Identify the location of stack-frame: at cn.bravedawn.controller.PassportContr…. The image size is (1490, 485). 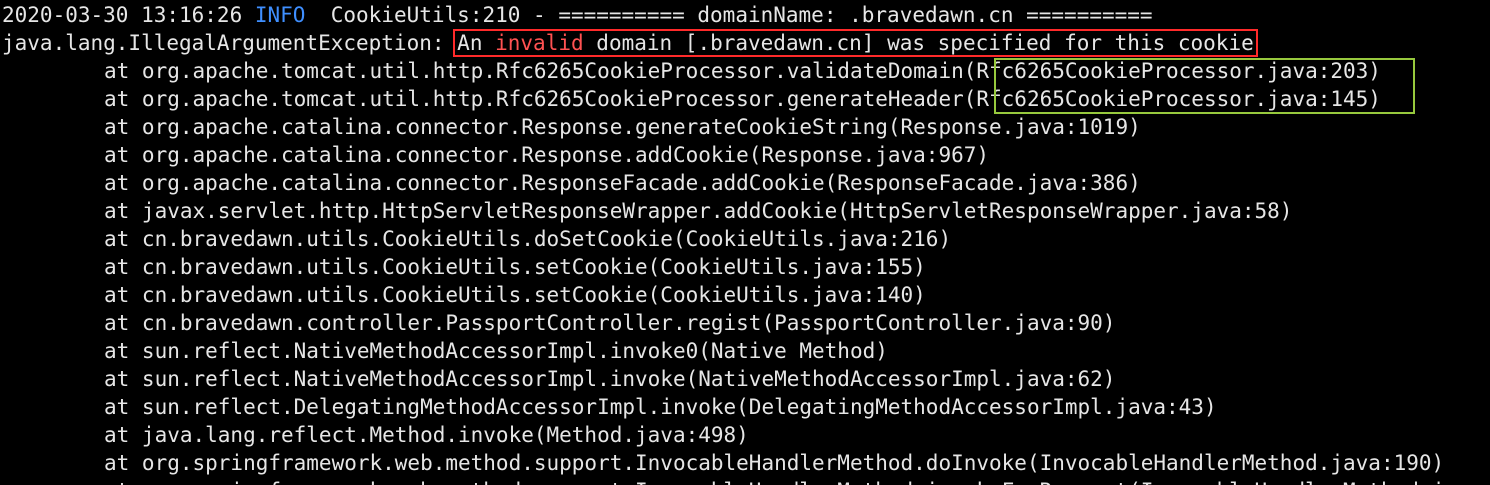
(610, 323).